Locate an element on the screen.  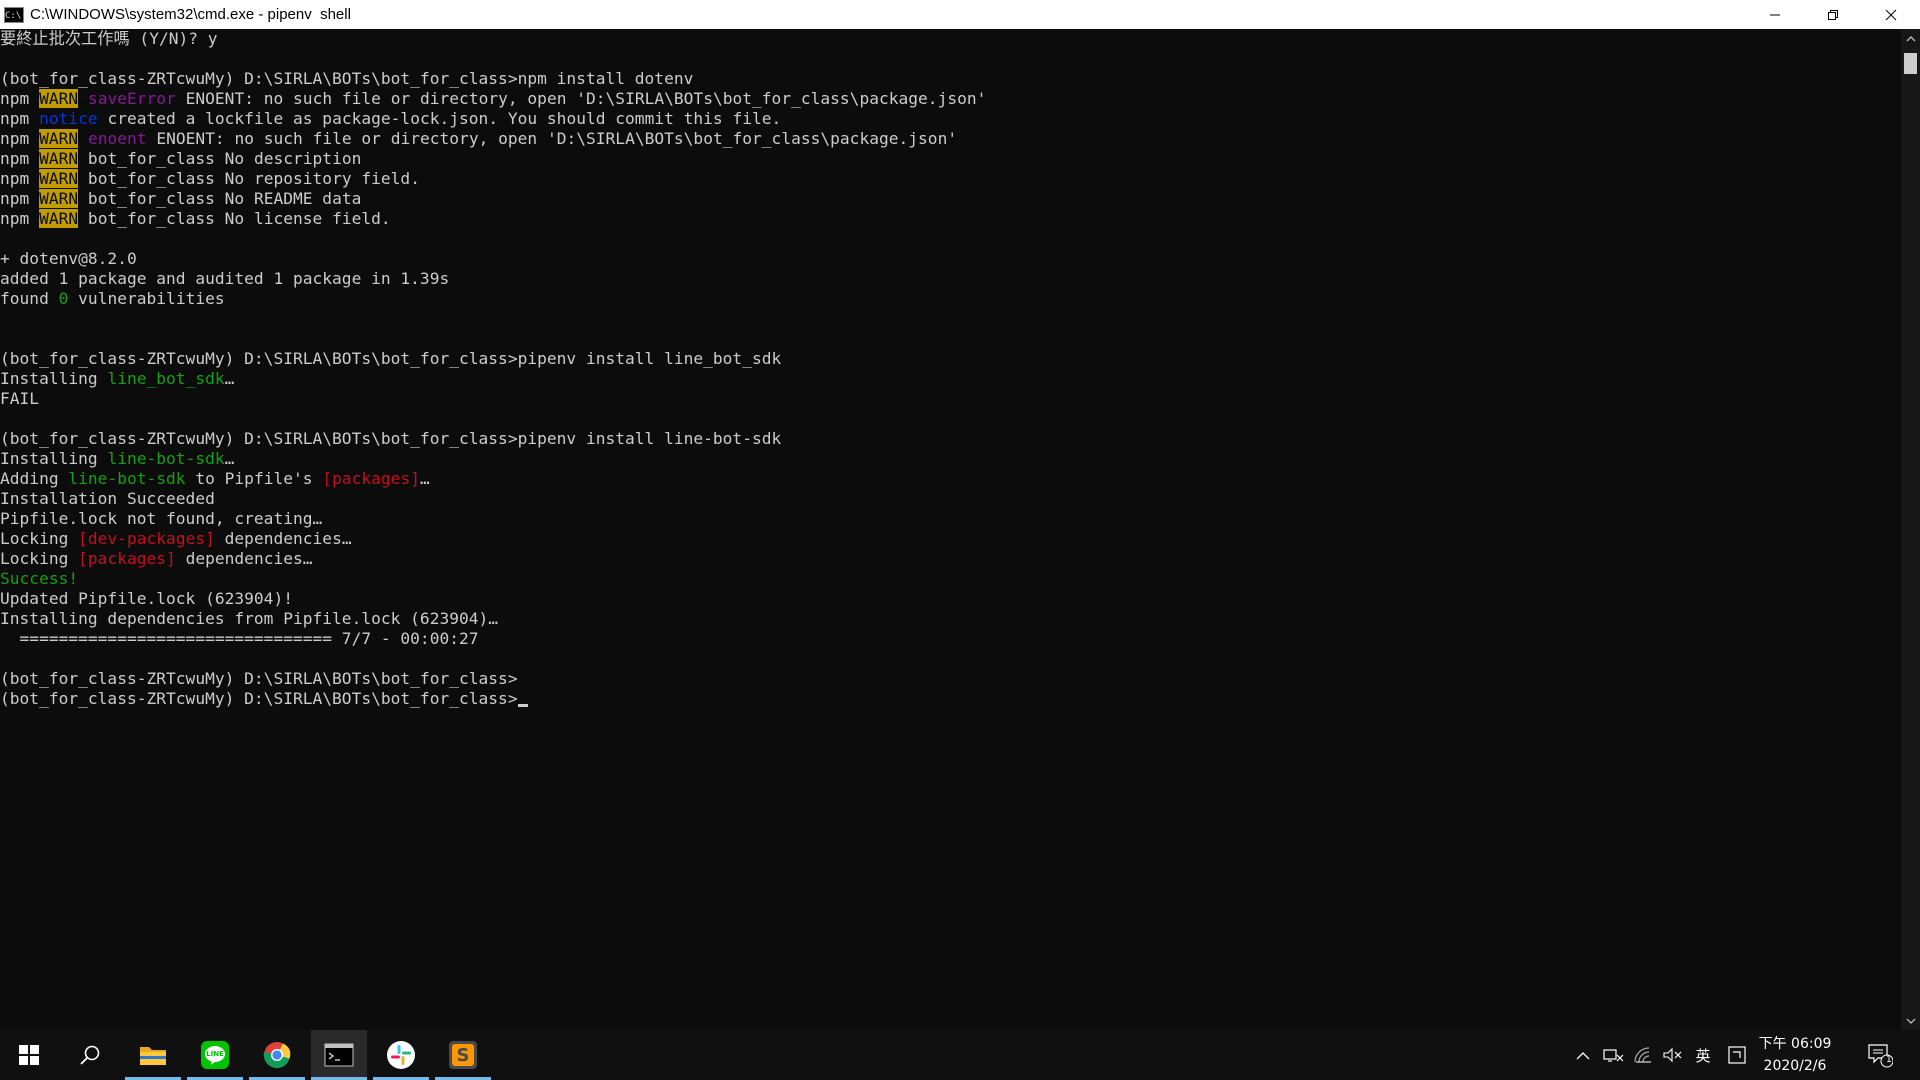
taskbar-app-slack is located at coordinates (401, 1055).